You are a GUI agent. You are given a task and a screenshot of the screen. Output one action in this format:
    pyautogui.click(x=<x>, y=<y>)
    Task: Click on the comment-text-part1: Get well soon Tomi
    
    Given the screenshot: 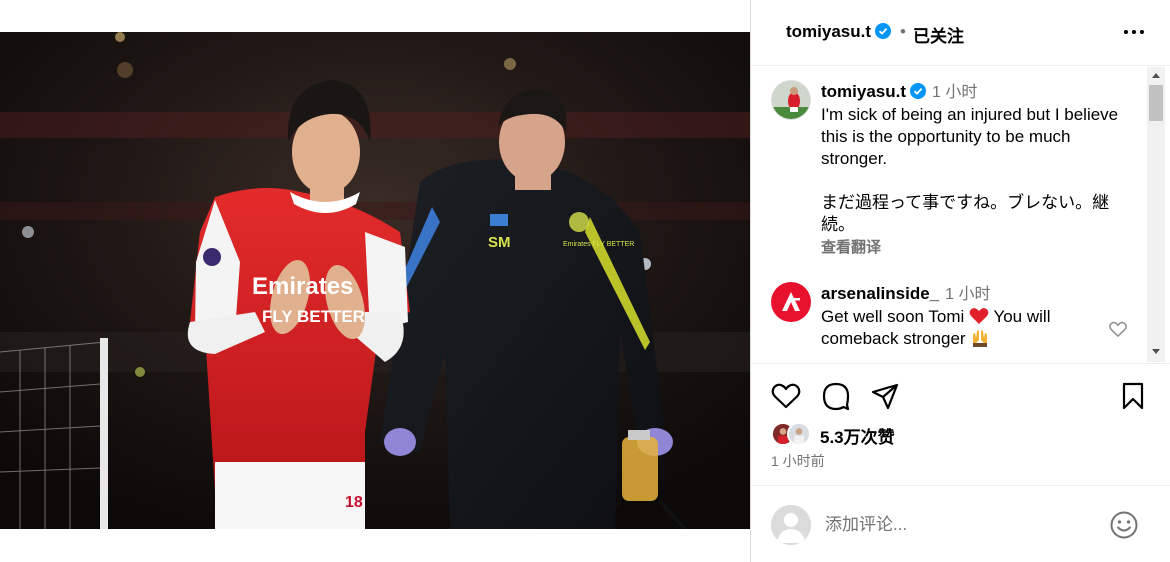 What is the action you would take?
    pyautogui.click(x=895, y=316)
    